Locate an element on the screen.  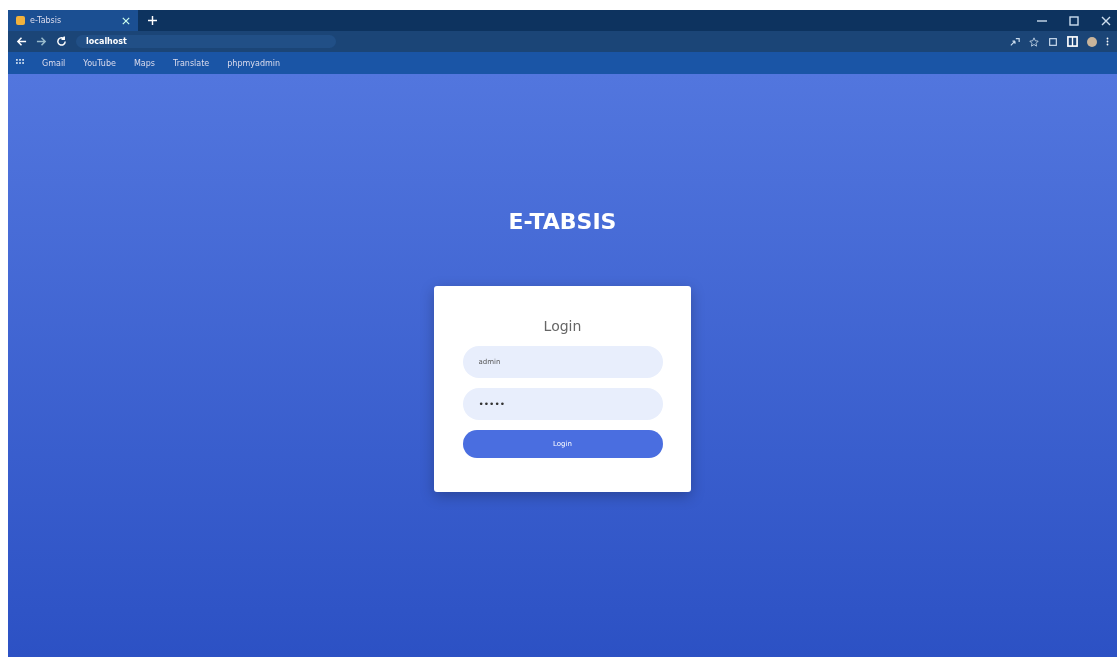
bookmark-link: phpmyadmin is located at coordinates (254, 63).